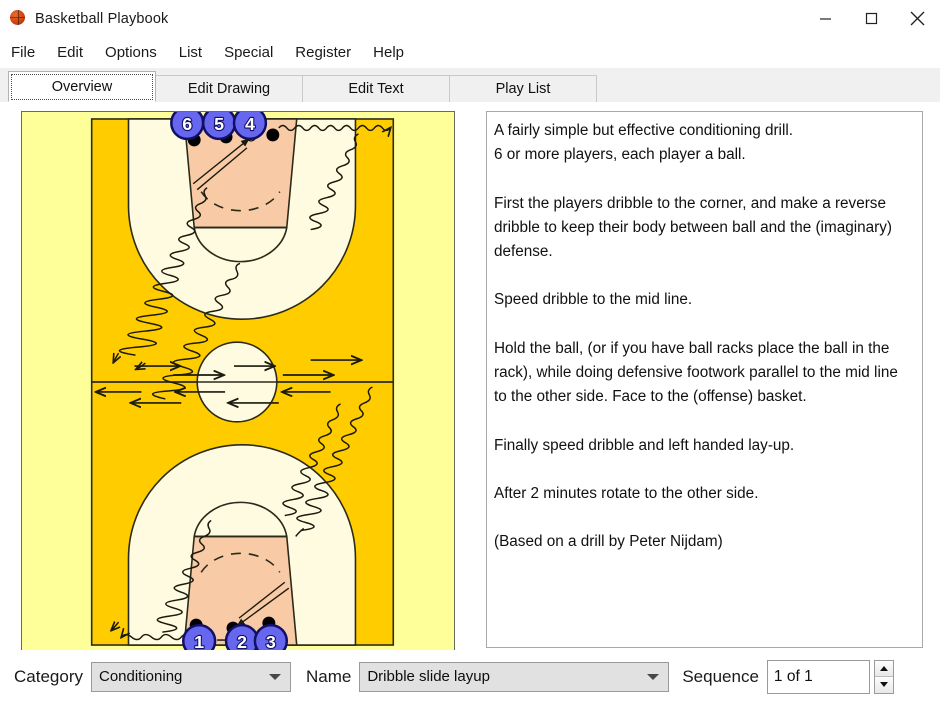 This screenshot has width=940, height=703. I want to click on player-number-5: 5, so click(219, 124).